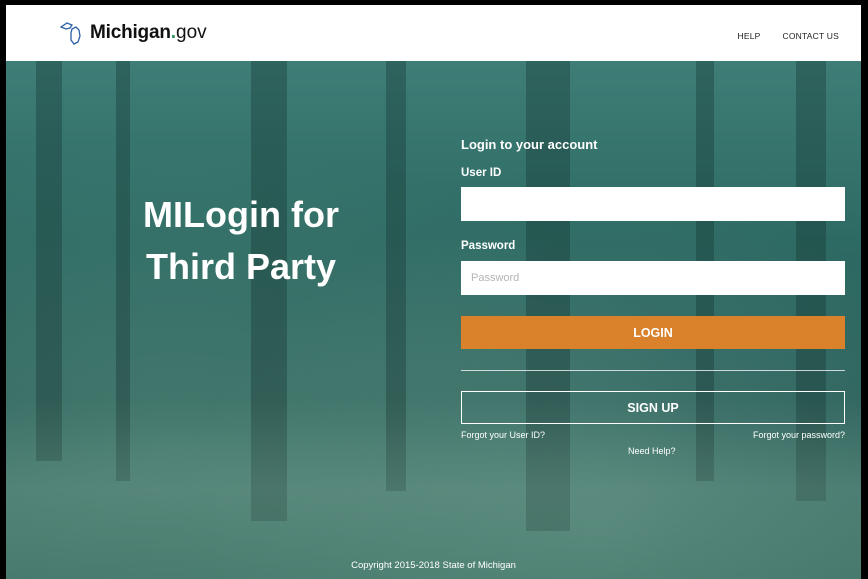 The image size is (868, 579). Describe the element at coordinates (241, 266) in the screenshot. I see `hero-title-line2: Third Party` at that location.